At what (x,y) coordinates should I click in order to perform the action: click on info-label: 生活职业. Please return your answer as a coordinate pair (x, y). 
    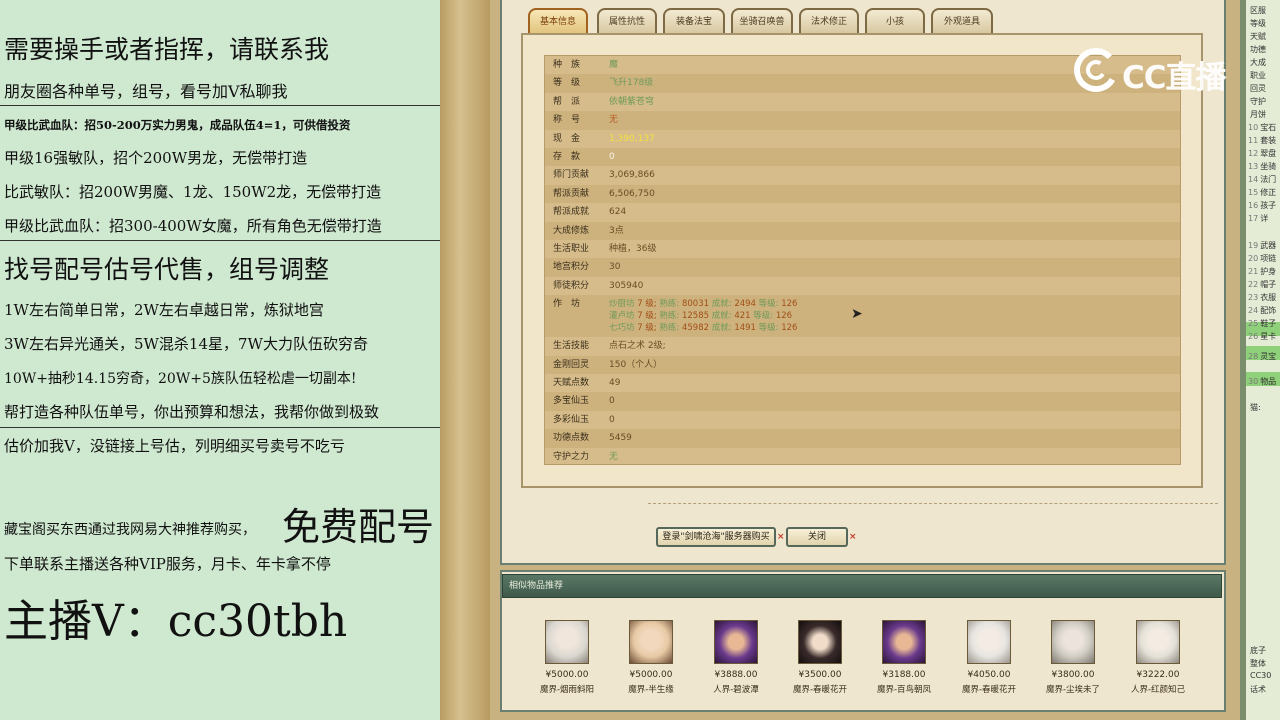
    Looking at the image, I should click on (571, 249).